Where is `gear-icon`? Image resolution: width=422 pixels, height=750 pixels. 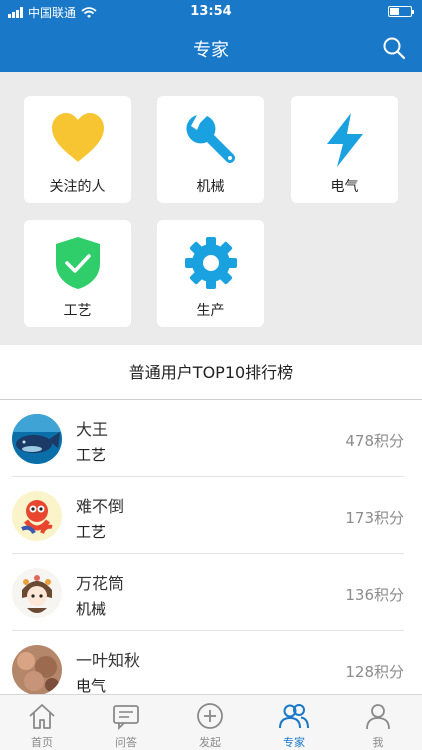
gear-icon is located at coordinates (210, 263).